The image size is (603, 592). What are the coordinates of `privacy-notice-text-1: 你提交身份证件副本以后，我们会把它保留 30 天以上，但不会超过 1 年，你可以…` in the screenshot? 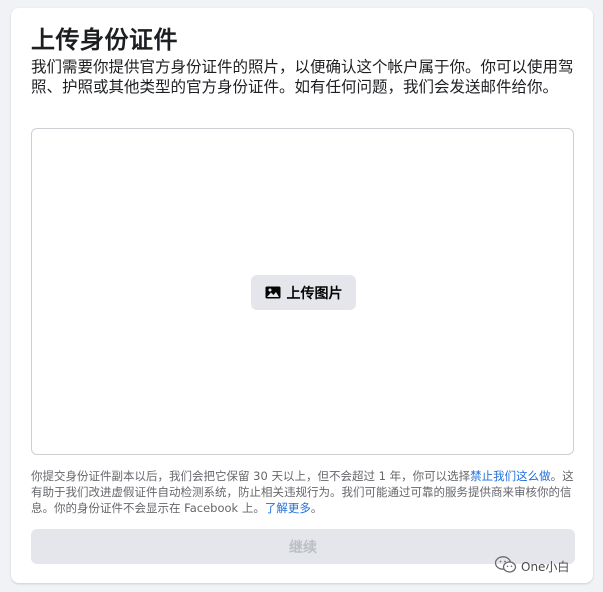 It's located at (251, 476).